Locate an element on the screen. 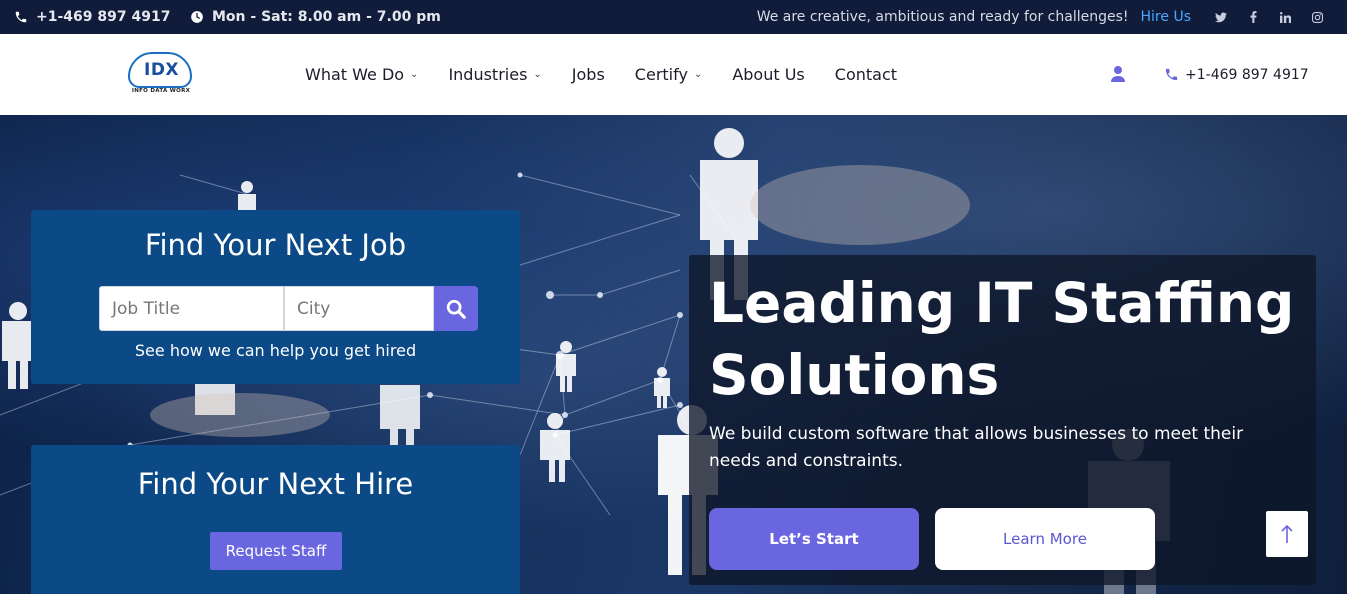  find-hire-card: Find Your Next Hire Request Staff is located at coordinates (275, 519).